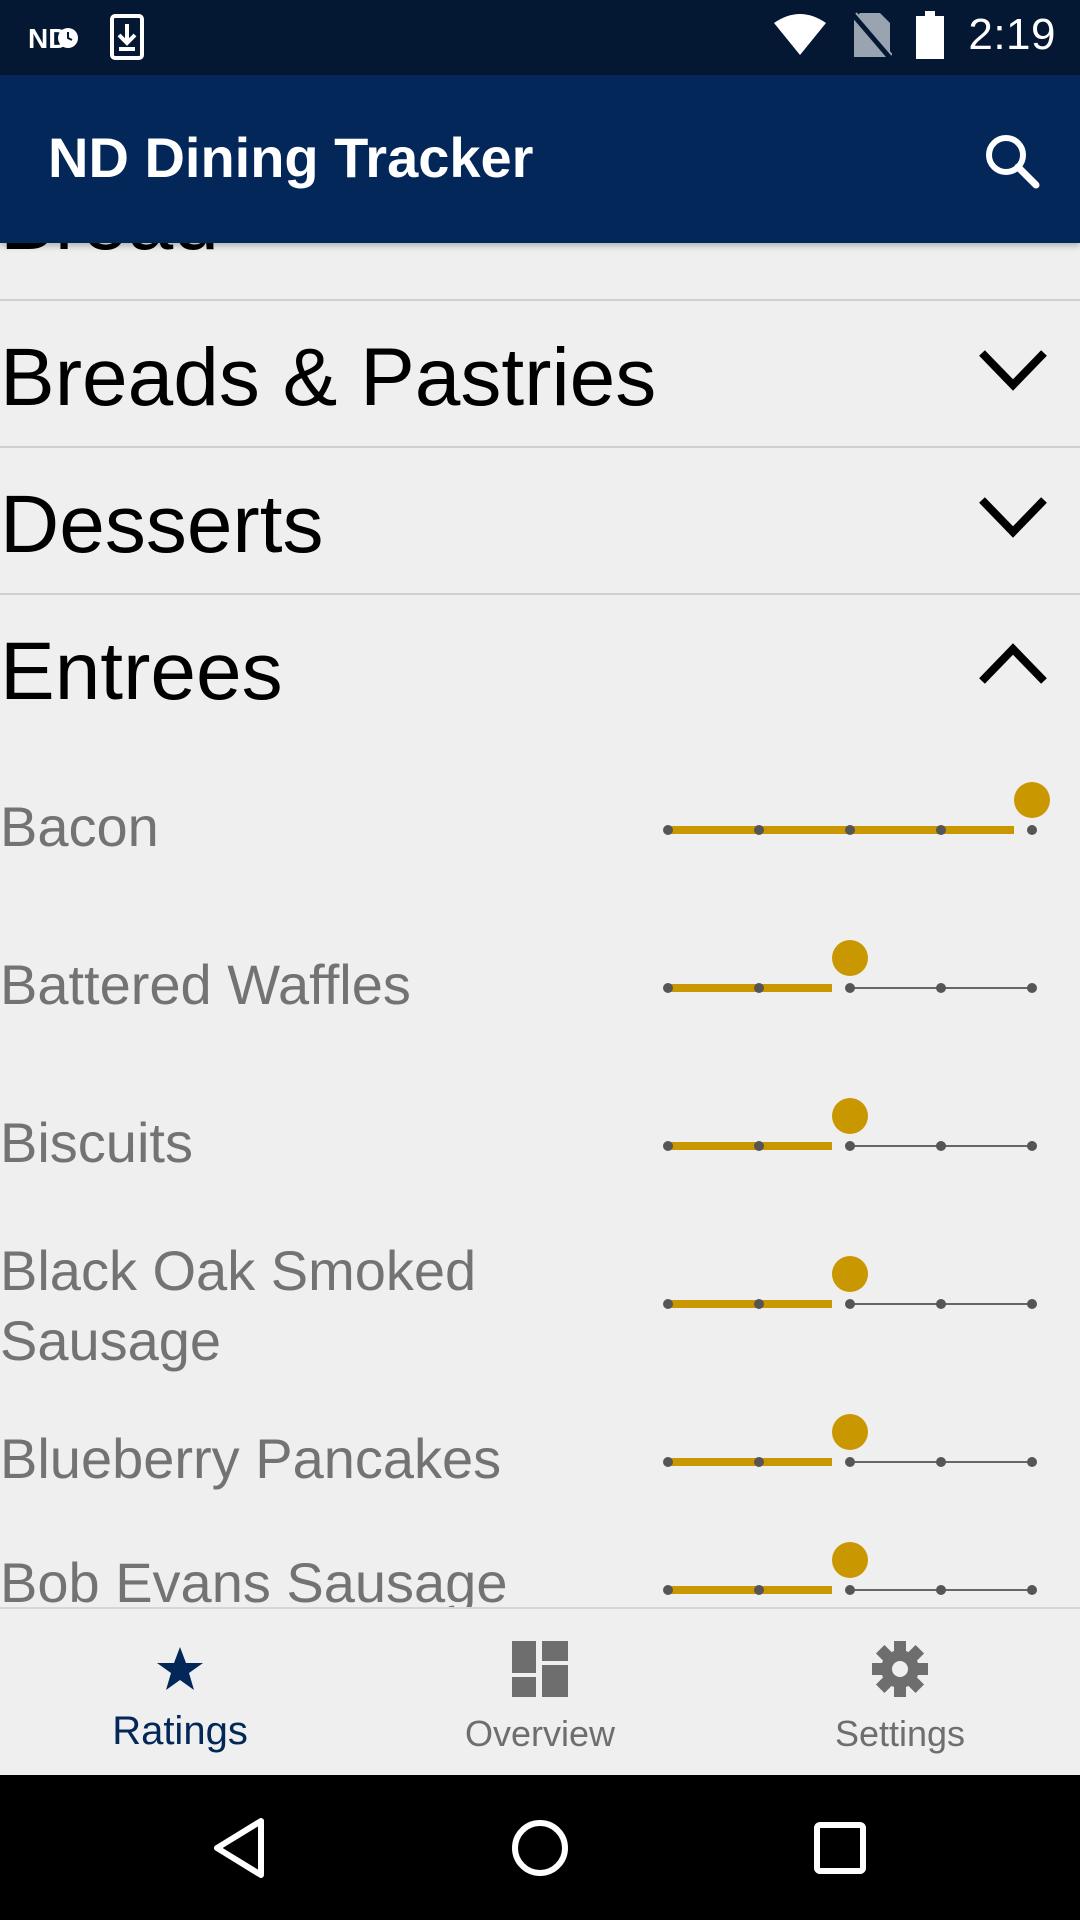 Image resolution: width=1080 pixels, height=1920 pixels. What do you see at coordinates (930, 35) in the screenshot?
I see `battery-icon` at bounding box center [930, 35].